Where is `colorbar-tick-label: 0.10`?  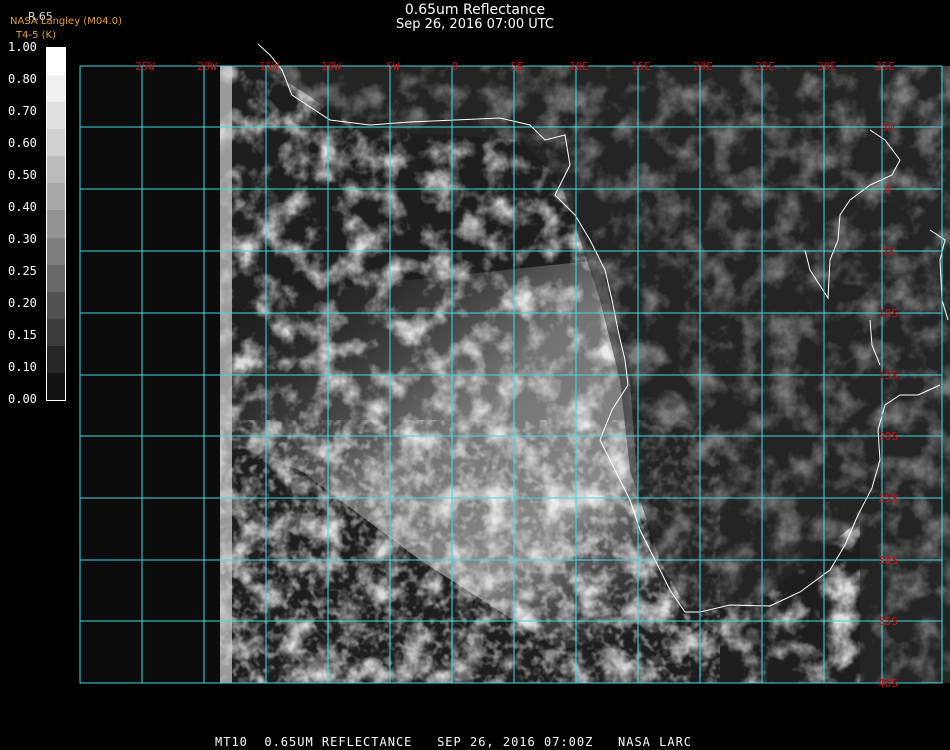
colorbar-tick-label: 0.10 is located at coordinates (22, 367).